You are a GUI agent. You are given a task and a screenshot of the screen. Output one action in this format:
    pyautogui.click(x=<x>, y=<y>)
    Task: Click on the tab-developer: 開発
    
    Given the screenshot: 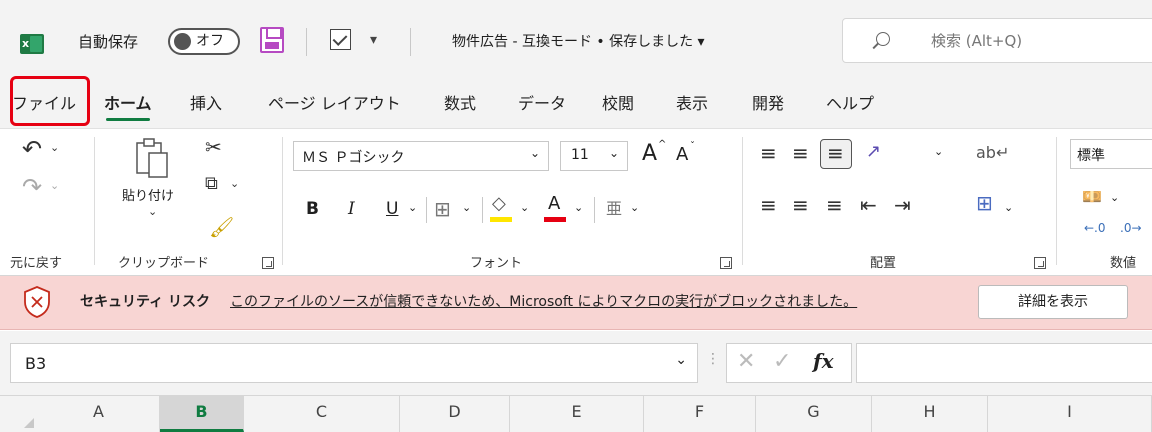 What is the action you would take?
    pyautogui.click(x=768, y=104)
    